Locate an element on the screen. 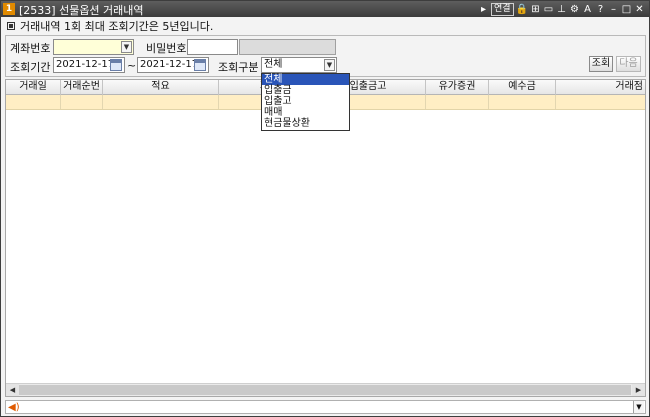  scroll-thumb is located at coordinates (325, 390).